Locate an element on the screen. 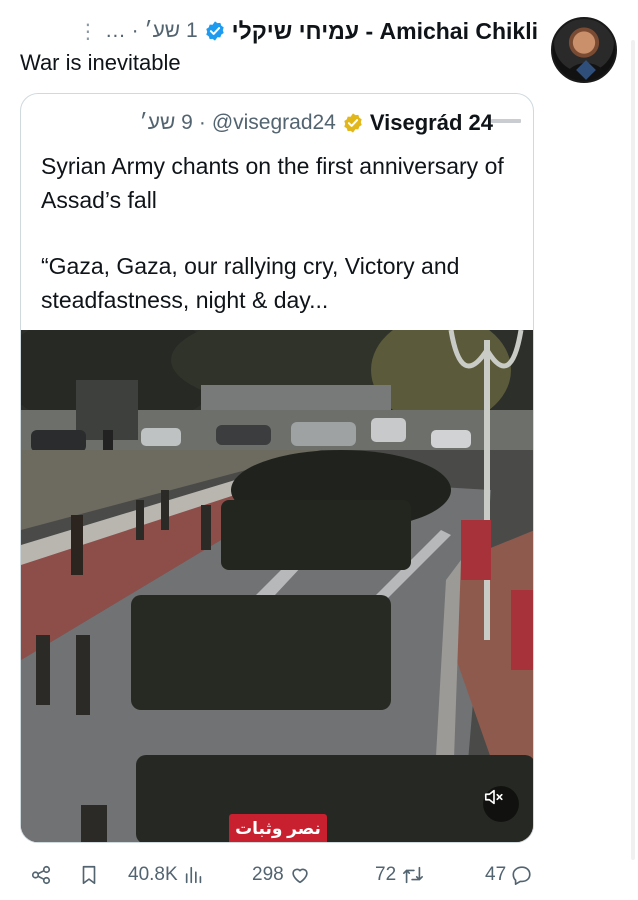 Image resolution: width=638 pixels, height=900 pixels. share-button is located at coordinates (41, 875).